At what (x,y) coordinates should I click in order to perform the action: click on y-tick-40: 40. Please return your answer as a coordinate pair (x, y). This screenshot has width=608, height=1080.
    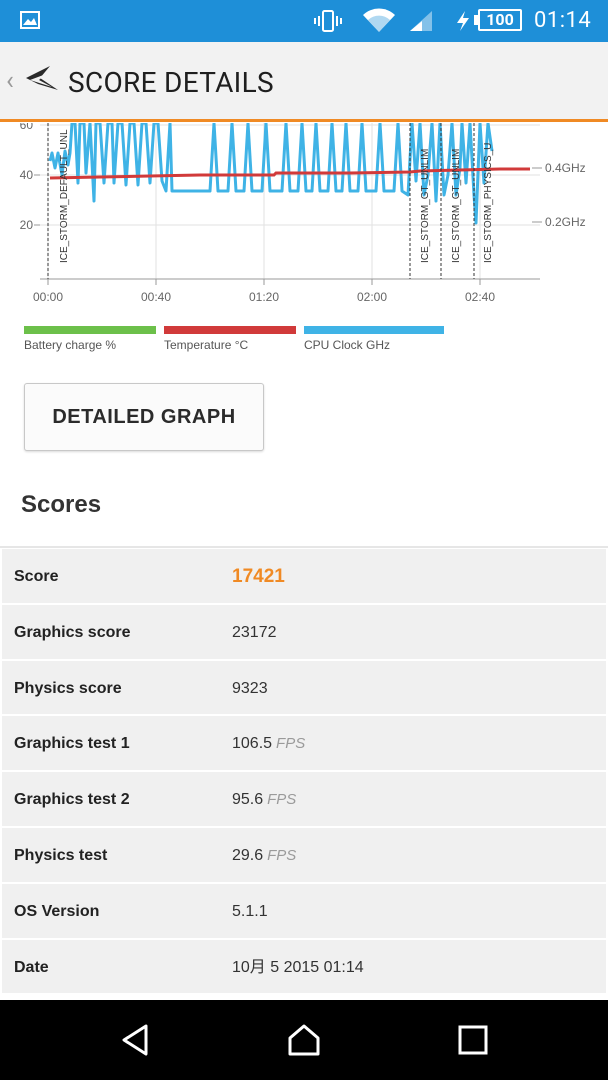
    Looking at the image, I should click on (27, 175).